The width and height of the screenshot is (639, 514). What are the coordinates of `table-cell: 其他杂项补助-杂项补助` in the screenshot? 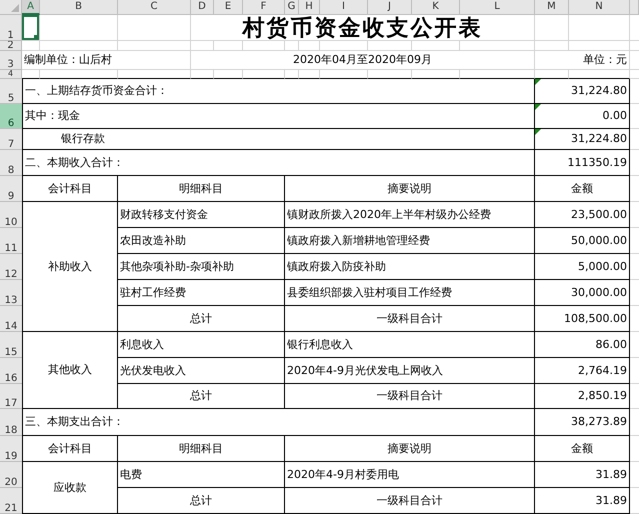 It's located at (201, 267).